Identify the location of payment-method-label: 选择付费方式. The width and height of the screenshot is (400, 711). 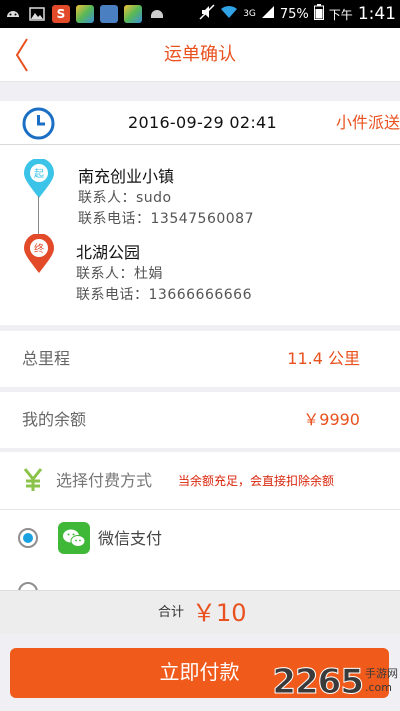
(104, 480).